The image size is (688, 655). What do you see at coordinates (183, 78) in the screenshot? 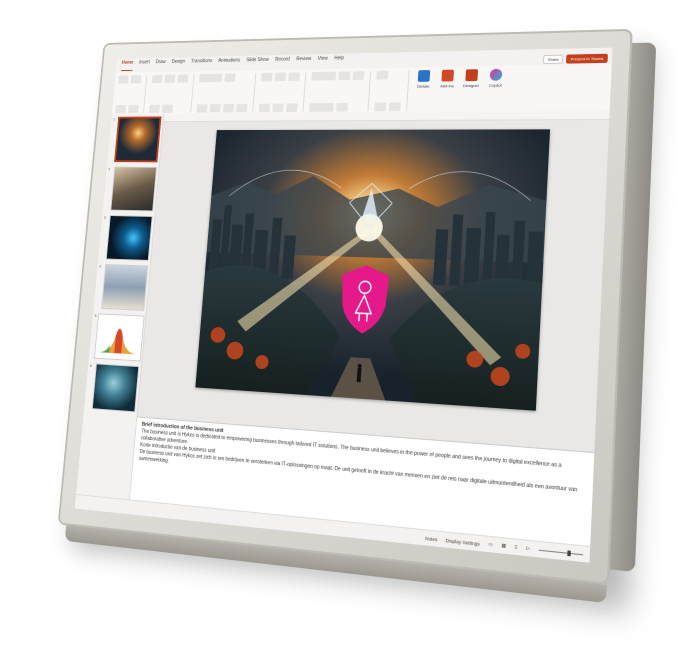
I see `reset-button` at bounding box center [183, 78].